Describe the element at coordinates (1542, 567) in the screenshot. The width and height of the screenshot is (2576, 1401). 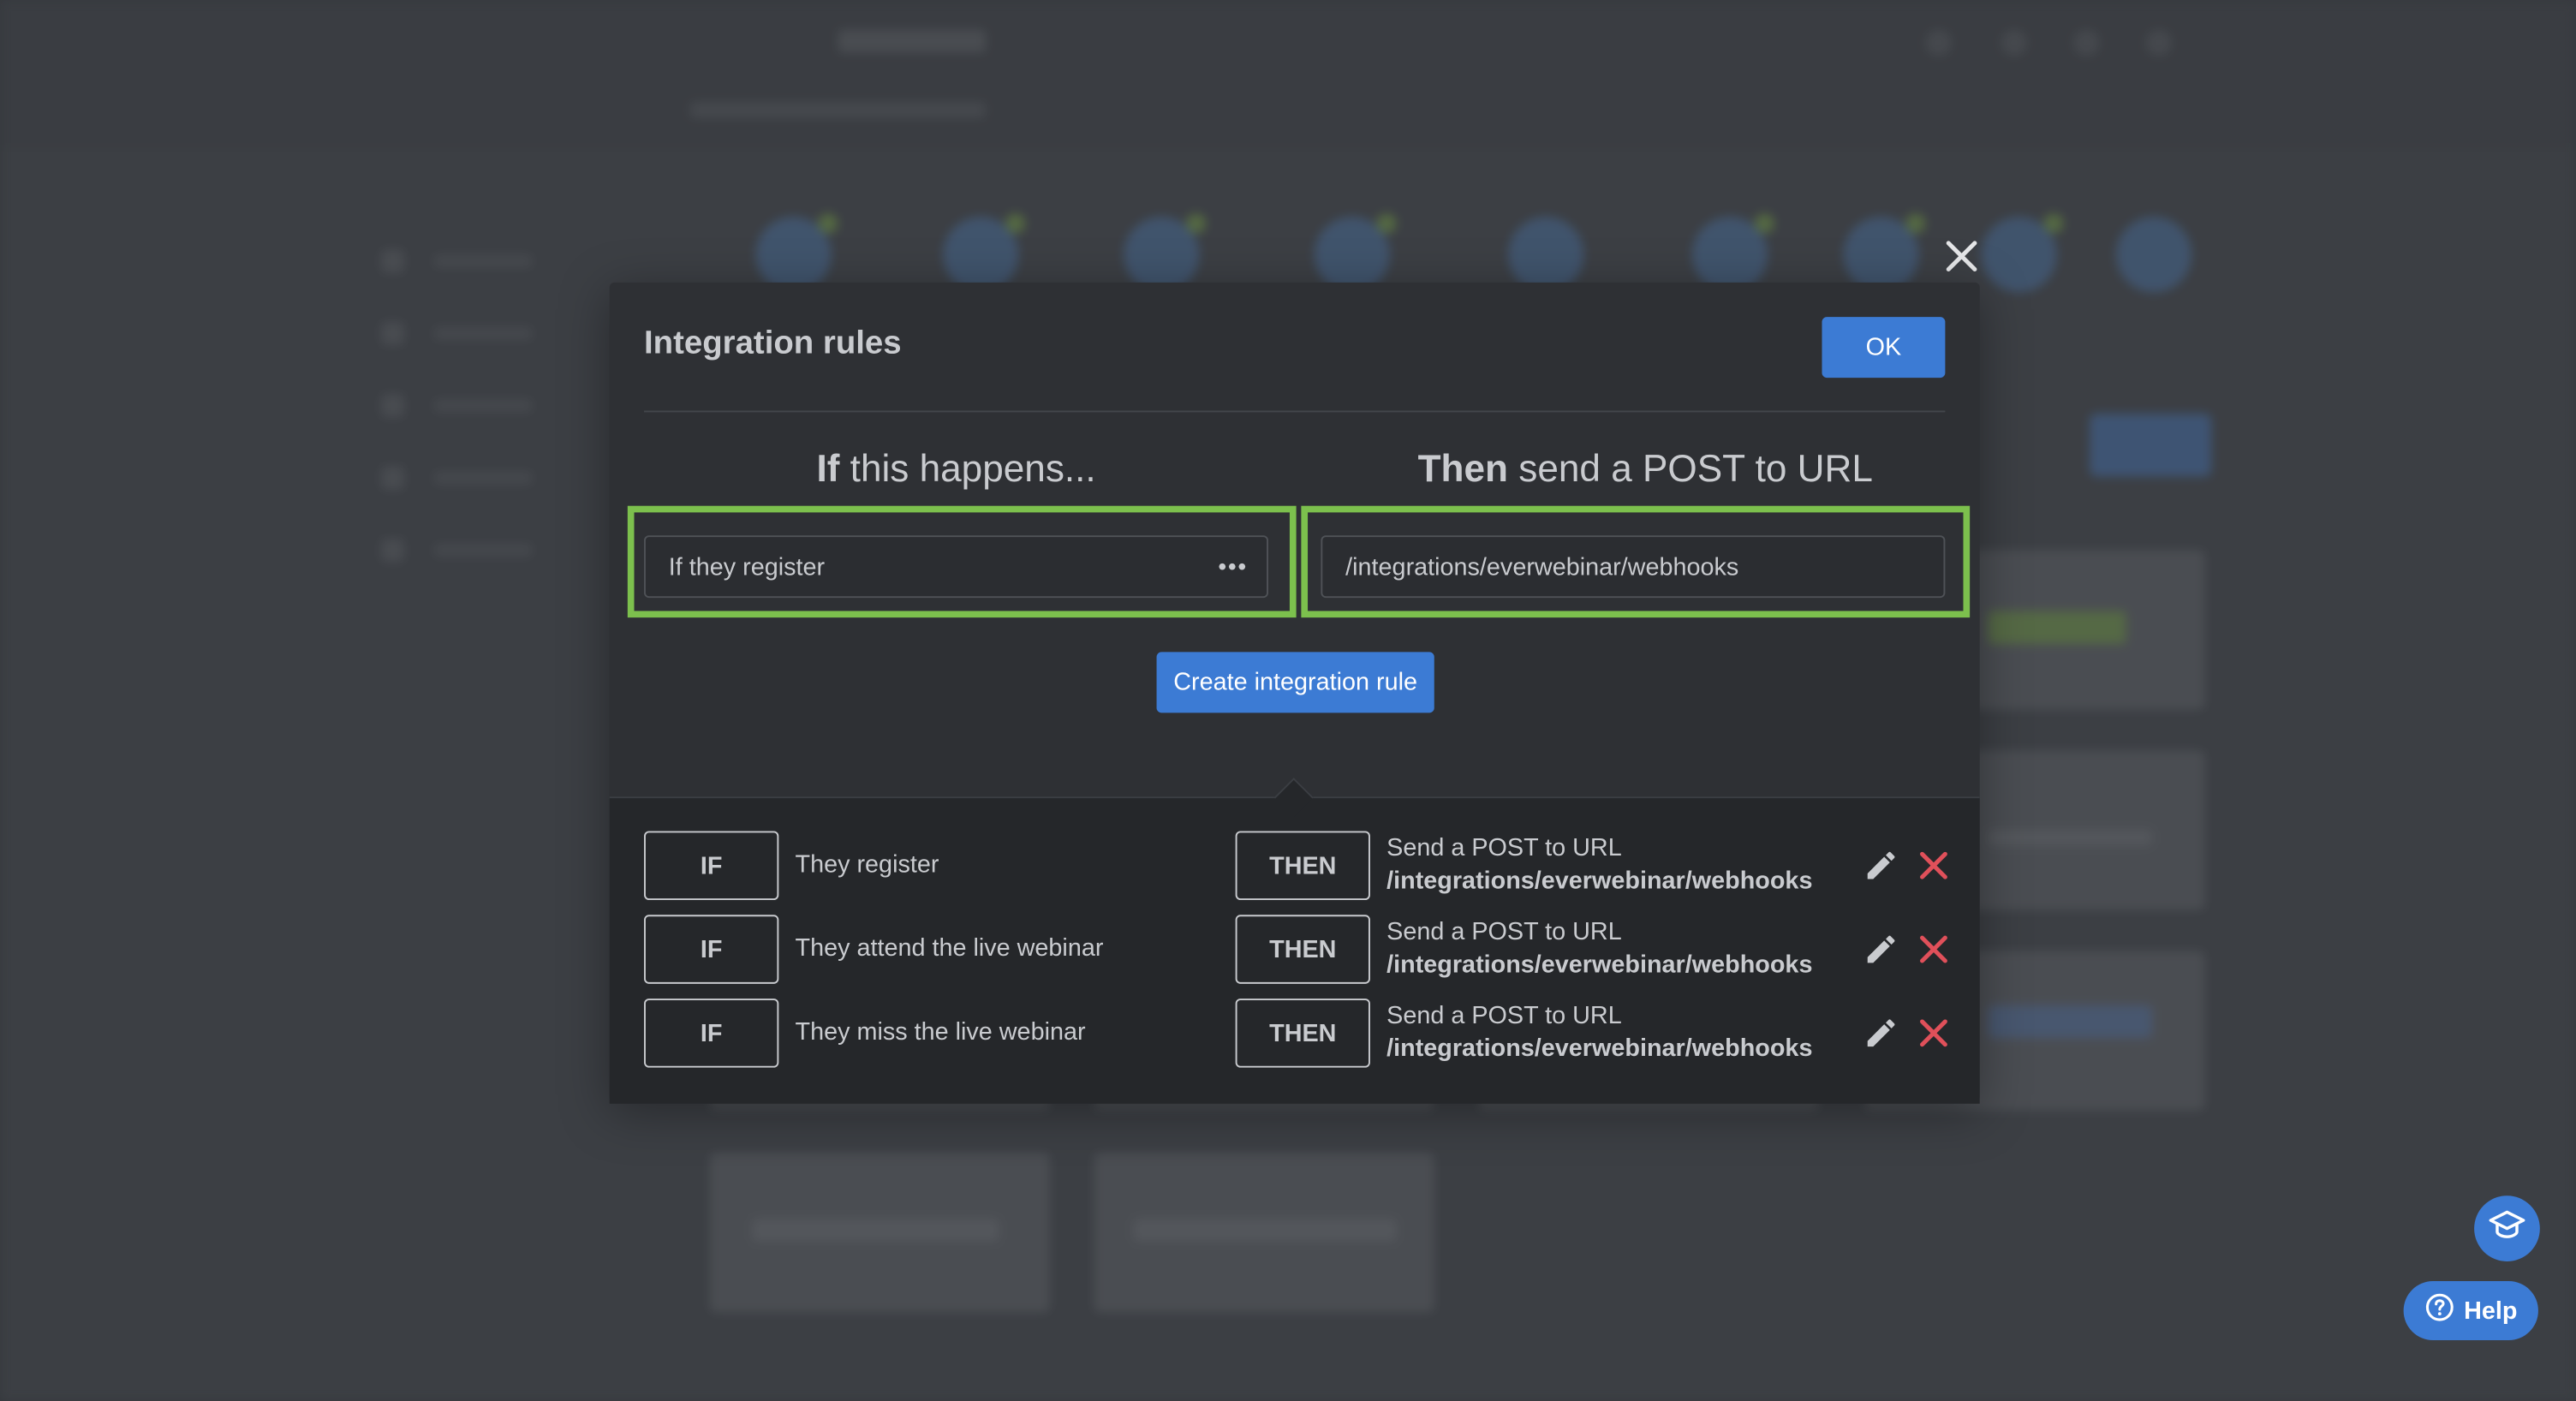
I see `url-input-value: /integrations/everwebinar/webhooks` at that location.